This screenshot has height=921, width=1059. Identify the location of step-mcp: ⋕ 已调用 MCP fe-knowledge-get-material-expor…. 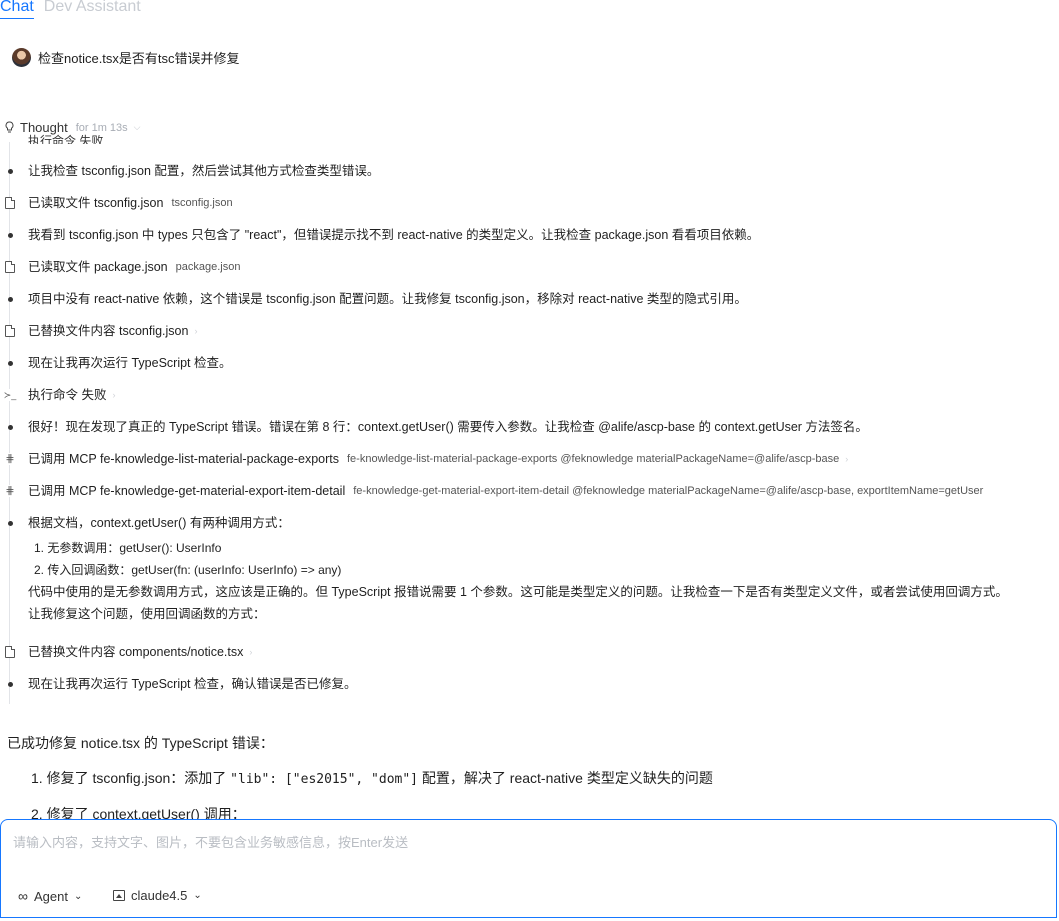
(491, 491).